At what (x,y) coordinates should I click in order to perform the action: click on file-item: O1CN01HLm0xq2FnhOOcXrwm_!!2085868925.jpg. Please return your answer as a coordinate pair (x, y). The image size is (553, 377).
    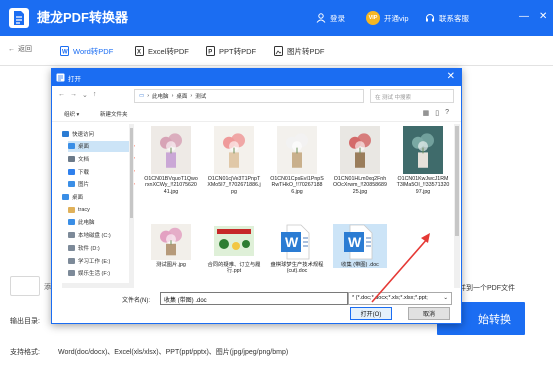
    Looking at the image, I should click on (360, 160).